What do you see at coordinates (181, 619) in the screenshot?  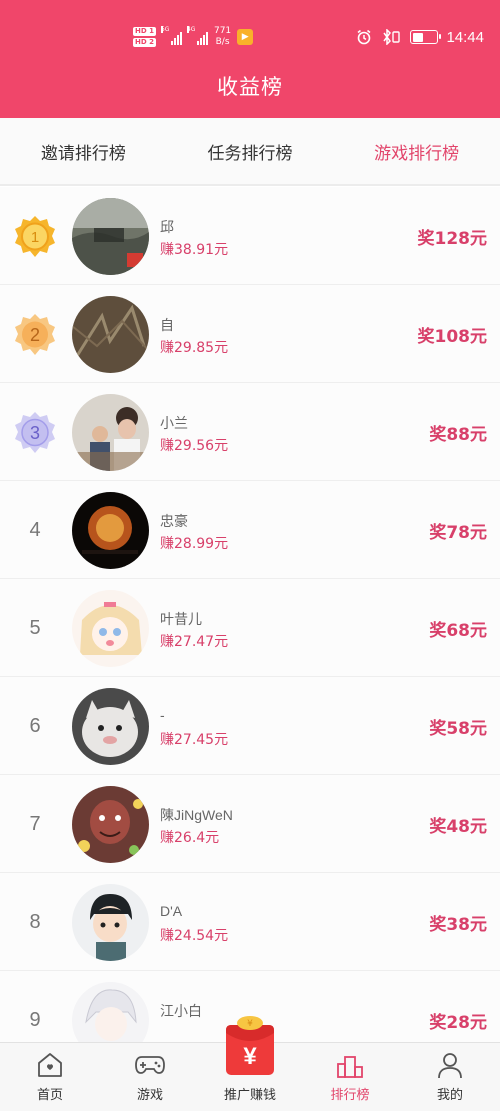 I see `player-name: 叶昔儿` at bounding box center [181, 619].